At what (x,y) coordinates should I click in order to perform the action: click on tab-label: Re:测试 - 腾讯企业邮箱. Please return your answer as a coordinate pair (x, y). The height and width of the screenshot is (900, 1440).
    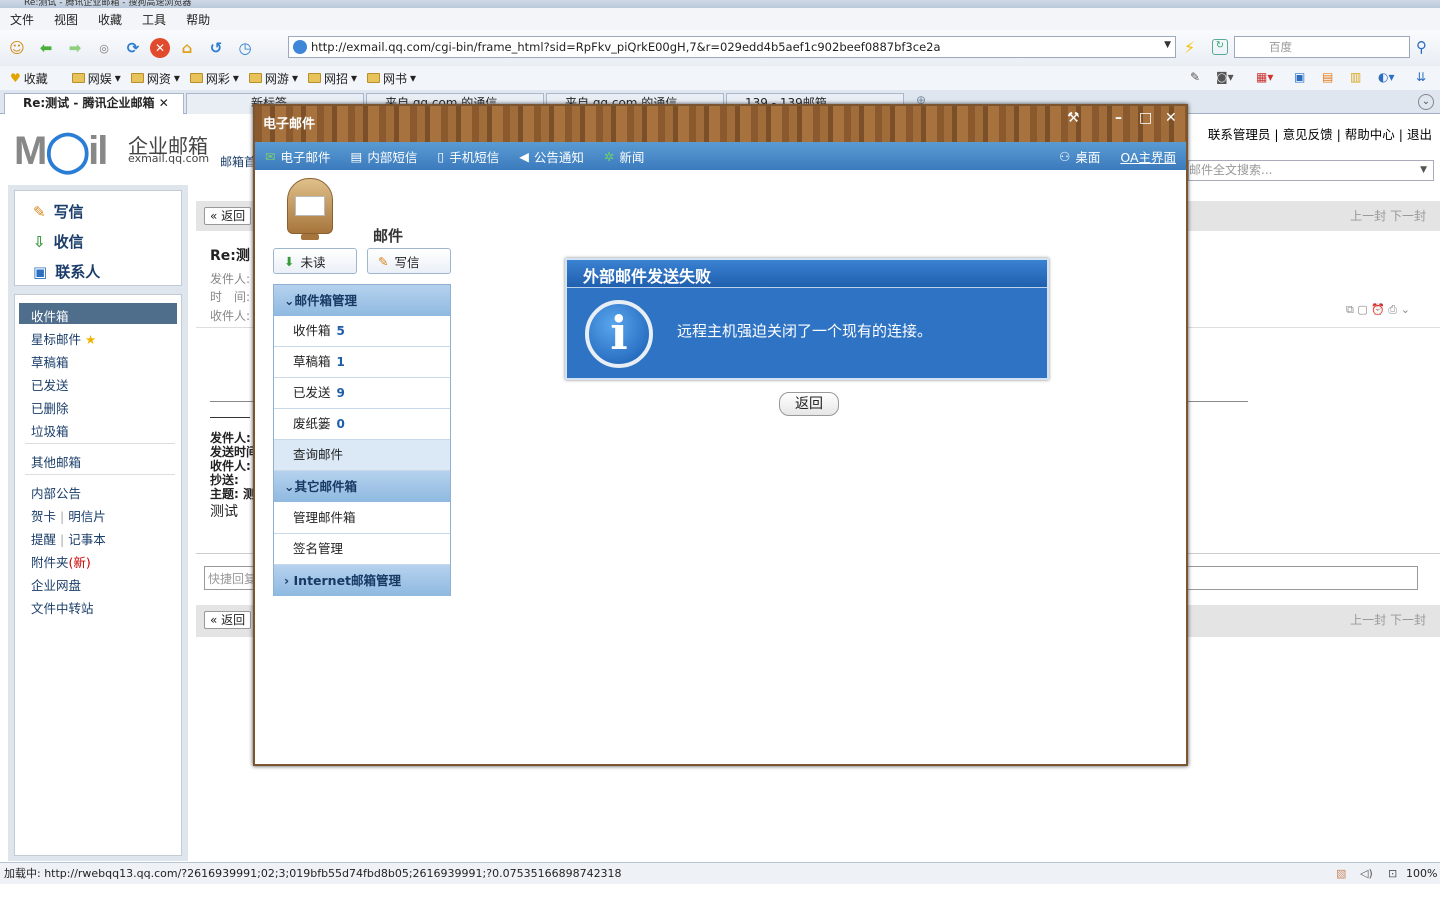
    Looking at the image, I should click on (89, 103).